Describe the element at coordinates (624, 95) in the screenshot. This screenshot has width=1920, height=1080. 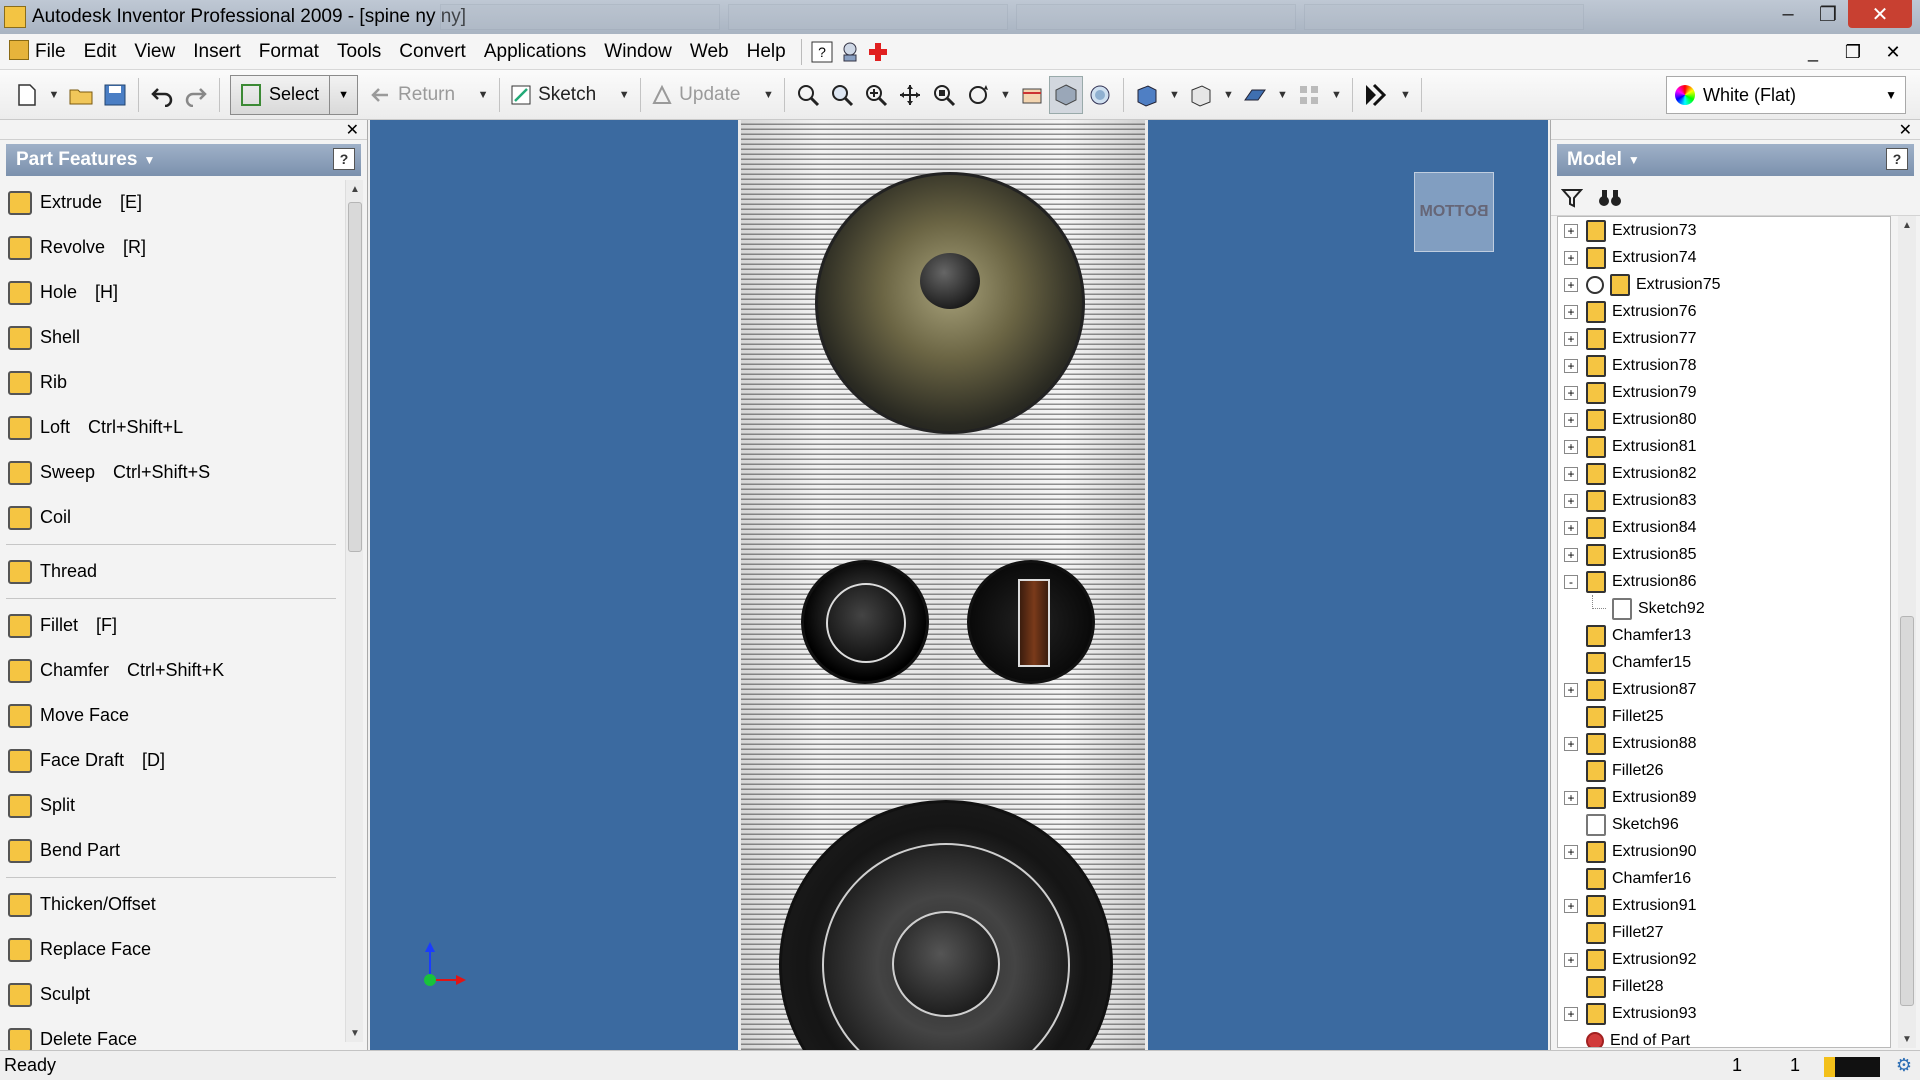
I see `sketch-dropdown-icon: ▼` at that location.